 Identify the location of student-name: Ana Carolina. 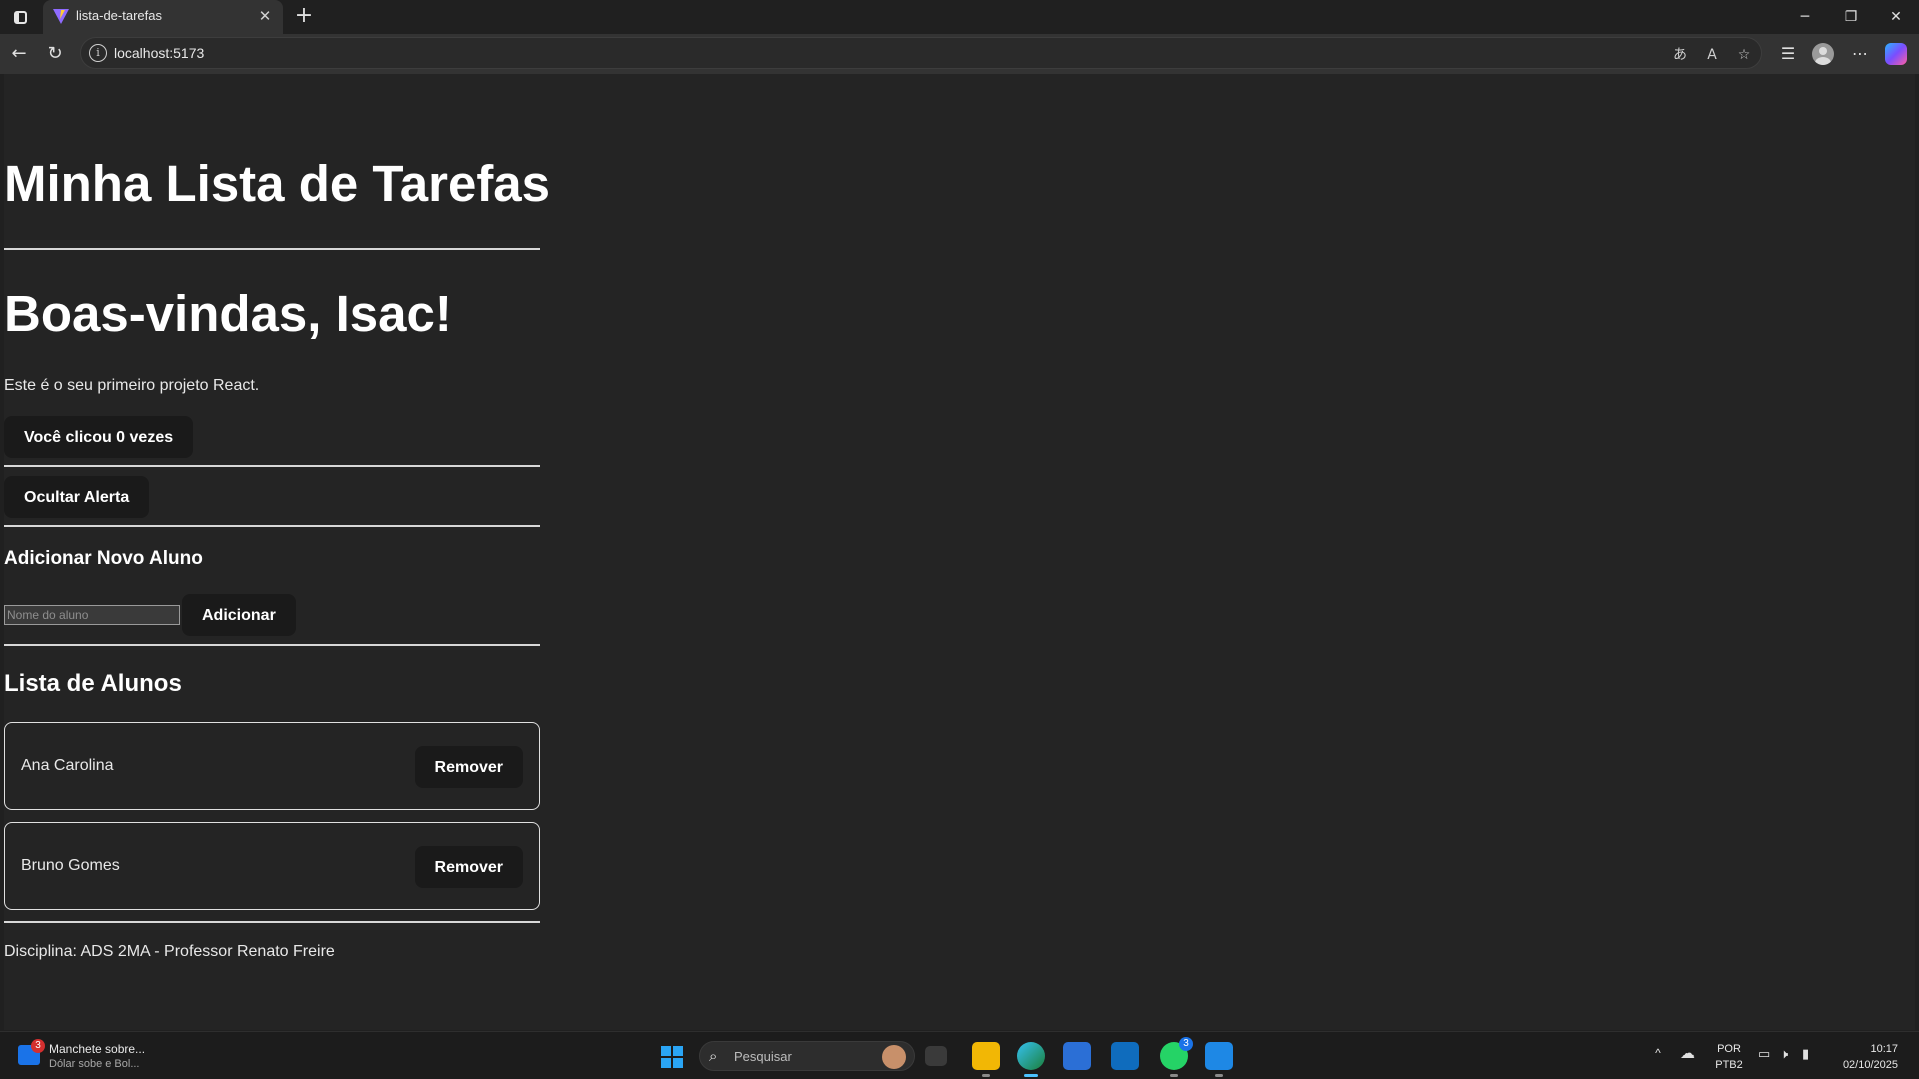
(67, 765).